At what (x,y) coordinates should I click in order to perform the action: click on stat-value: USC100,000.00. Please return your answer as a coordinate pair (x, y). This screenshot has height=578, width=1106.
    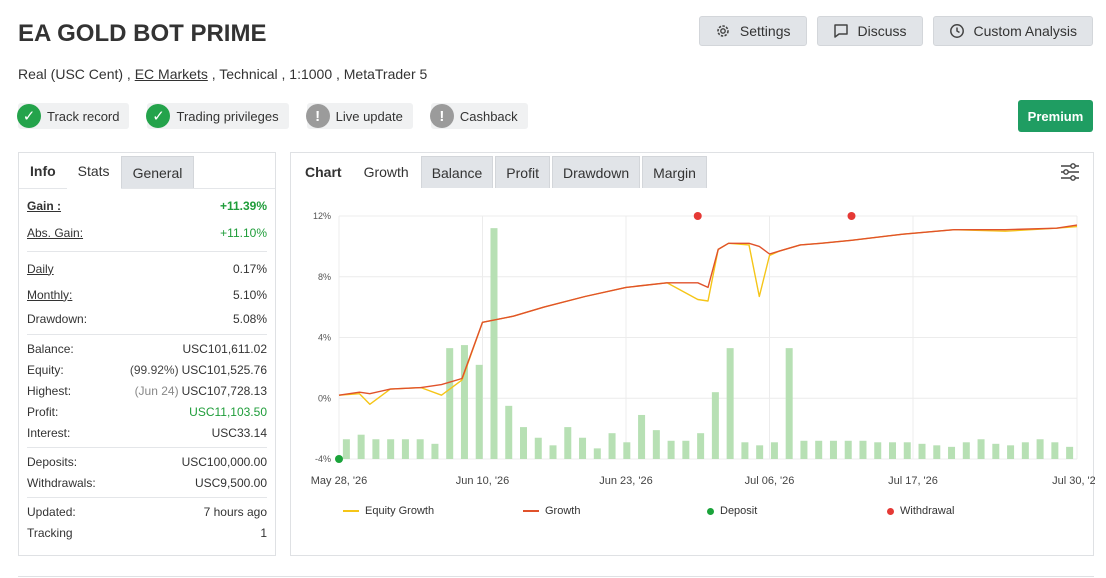
    Looking at the image, I should click on (224, 461).